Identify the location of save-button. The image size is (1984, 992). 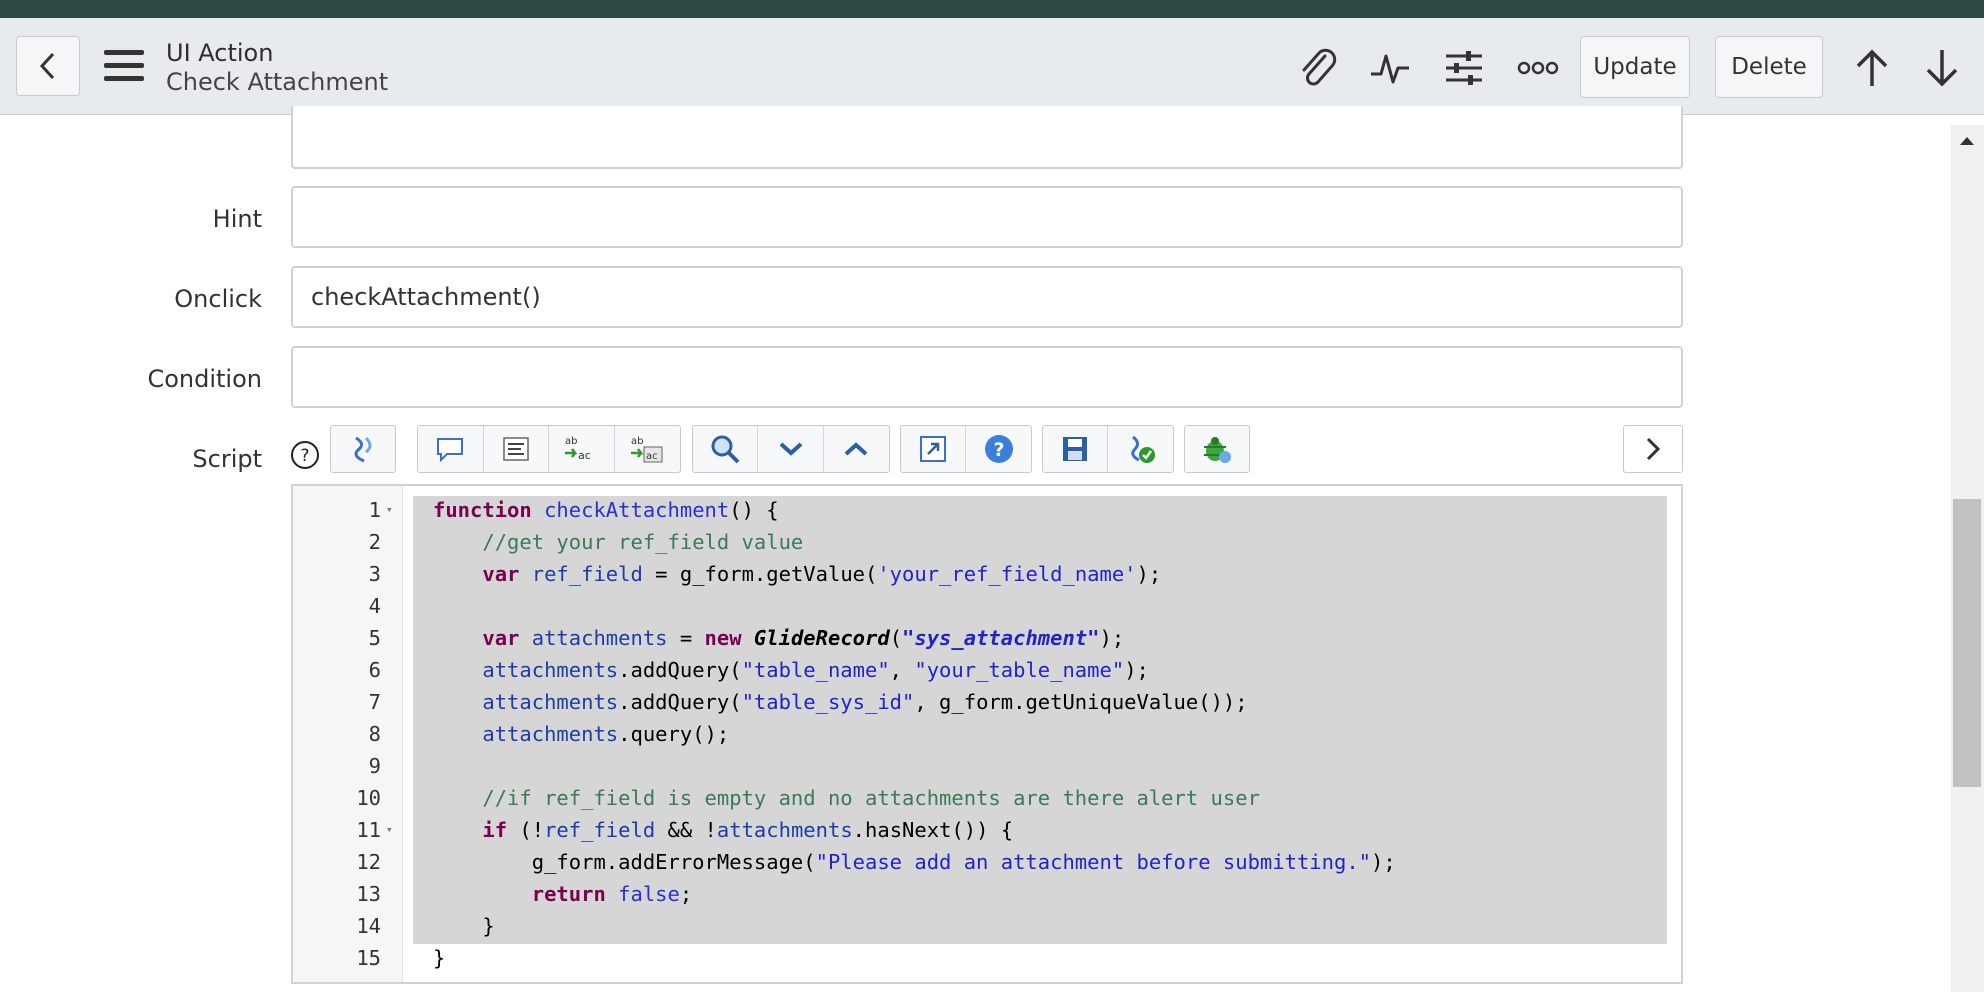
(1075, 449).